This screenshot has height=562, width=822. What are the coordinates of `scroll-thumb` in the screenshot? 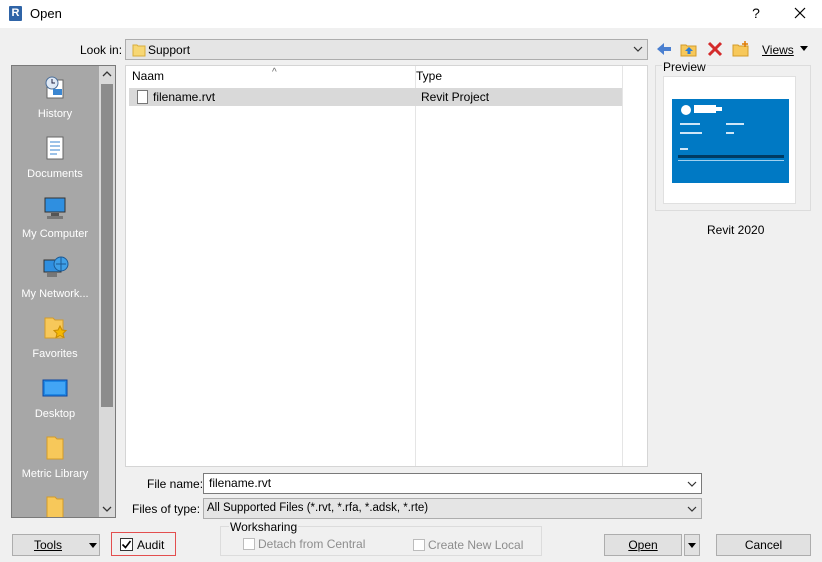 It's located at (107, 245).